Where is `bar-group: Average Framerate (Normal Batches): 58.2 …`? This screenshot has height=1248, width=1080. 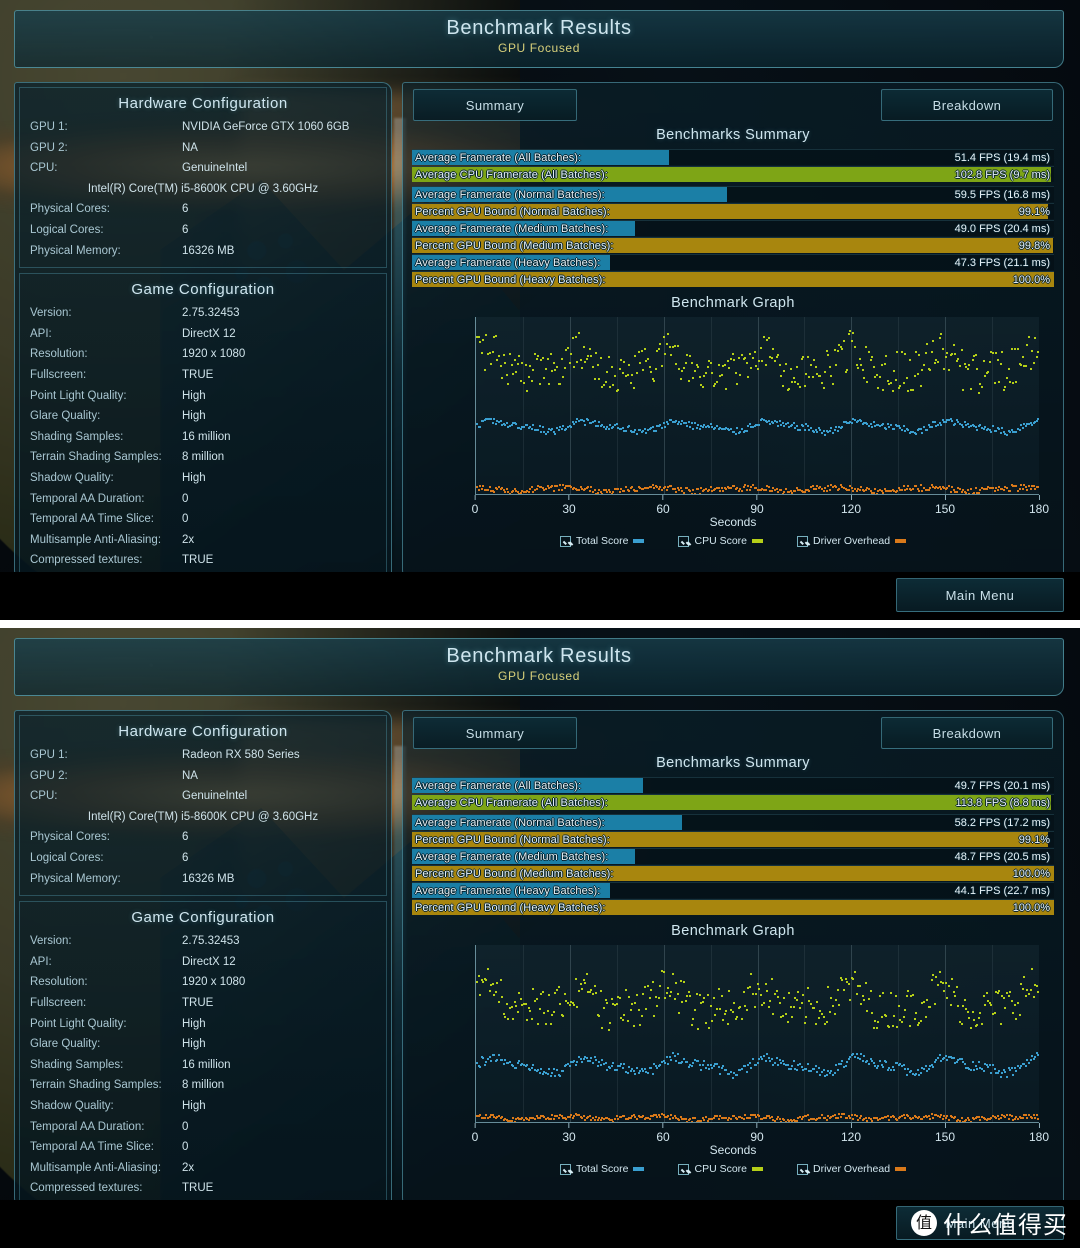 bar-group: Average Framerate (Normal Batches): 58.2 … is located at coordinates (733, 864).